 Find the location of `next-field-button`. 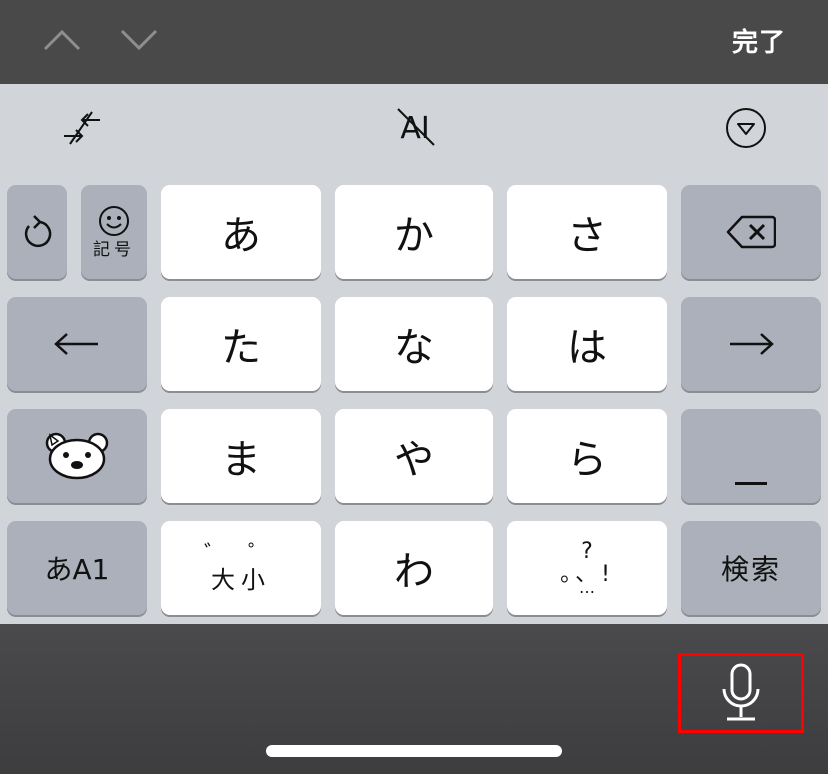

next-field-button is located at coordinates (139, 40).